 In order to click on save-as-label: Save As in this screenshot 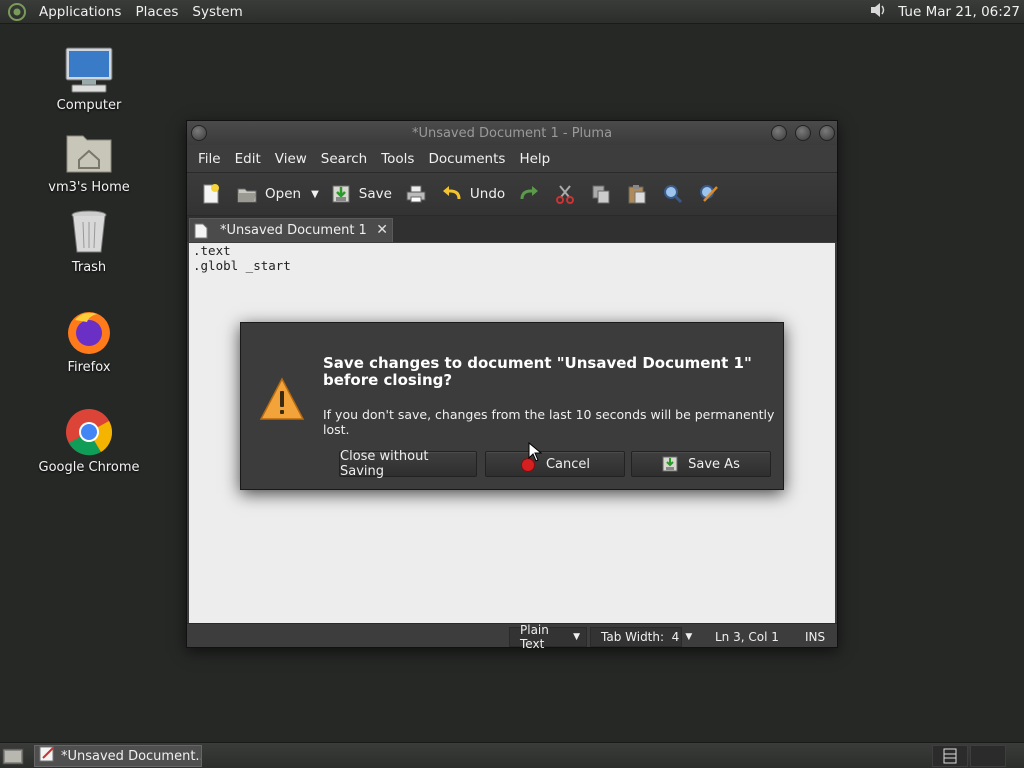, I will do `click(714, 464)`.